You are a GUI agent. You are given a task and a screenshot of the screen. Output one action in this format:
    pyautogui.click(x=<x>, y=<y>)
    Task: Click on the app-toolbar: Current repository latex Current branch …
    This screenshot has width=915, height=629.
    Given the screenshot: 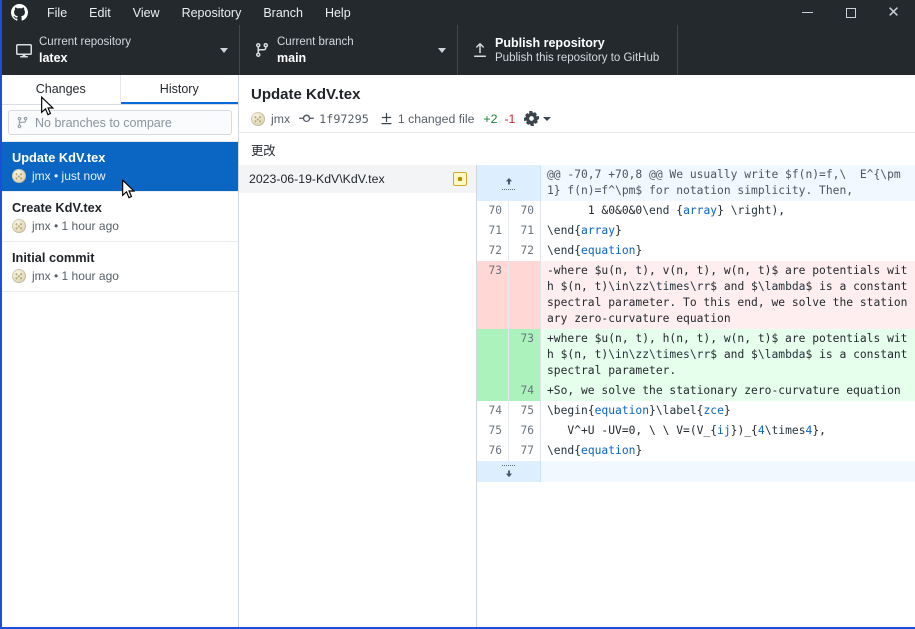 What is the action you would take?
    pyautogui.click(x=458, y=50)
    